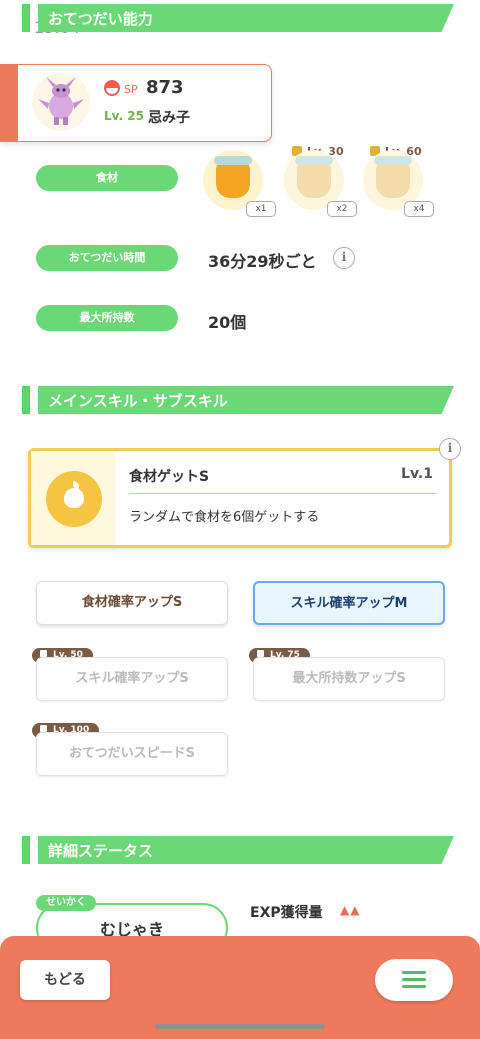 The width and height of the screenshot is (480, 1039). What do you see at coordinates (350, 910) in the screenshot?
I see `exp-up-indicator: ▲▲` at bounding box center [350, 910].